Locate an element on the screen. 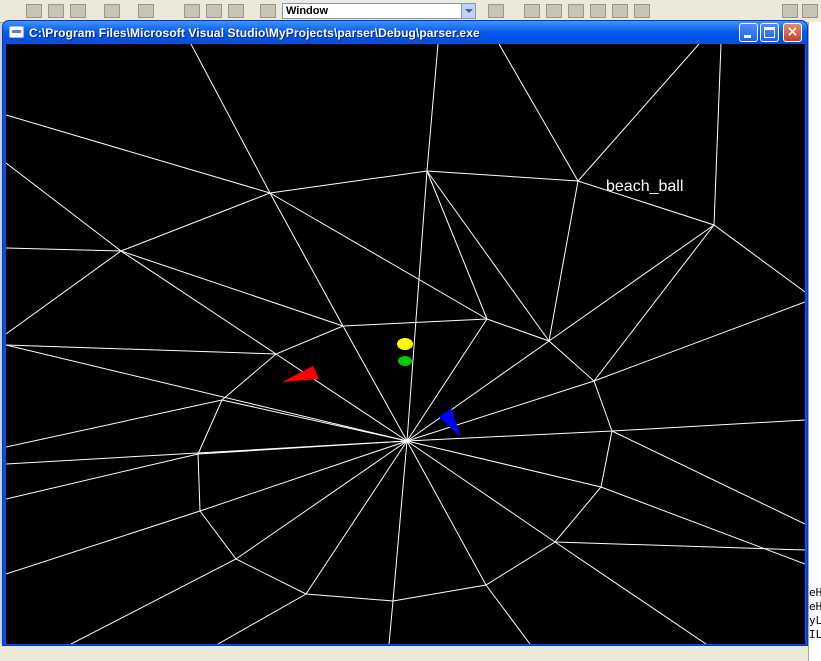 Image resolution: width=821 pixels, height=661 pixels. ide-status-area is located at coordinates (404, 652).